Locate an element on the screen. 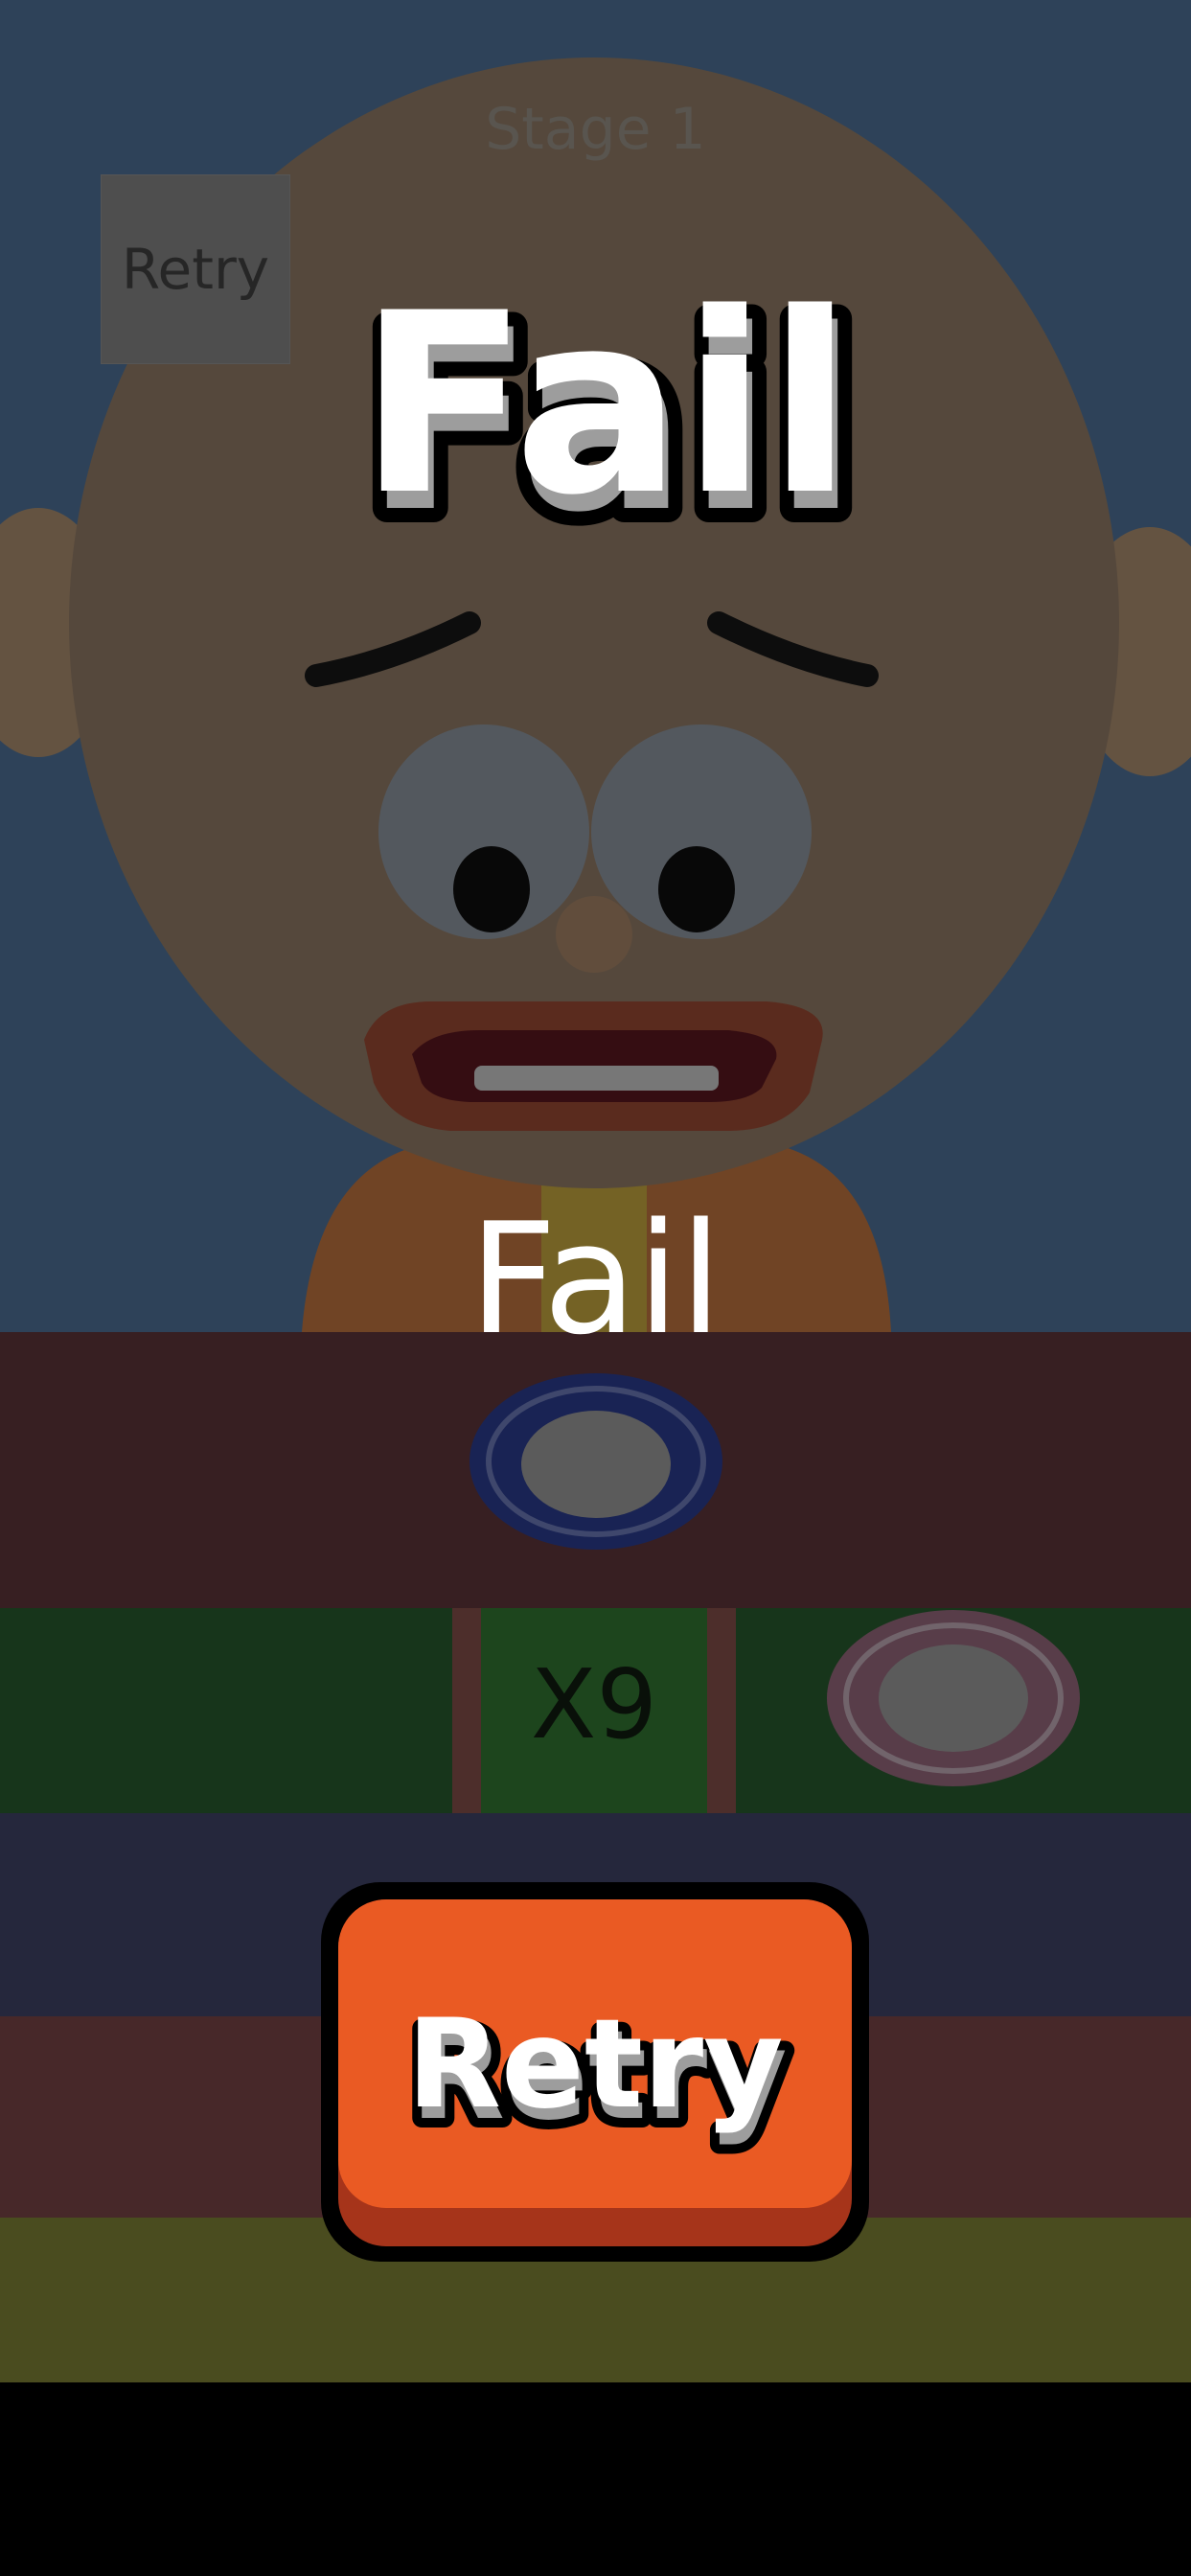 This screenshot has width=1191, height=2576. fail-title-graphic: Fail Fail Fail is located at coordinates (611, 413).